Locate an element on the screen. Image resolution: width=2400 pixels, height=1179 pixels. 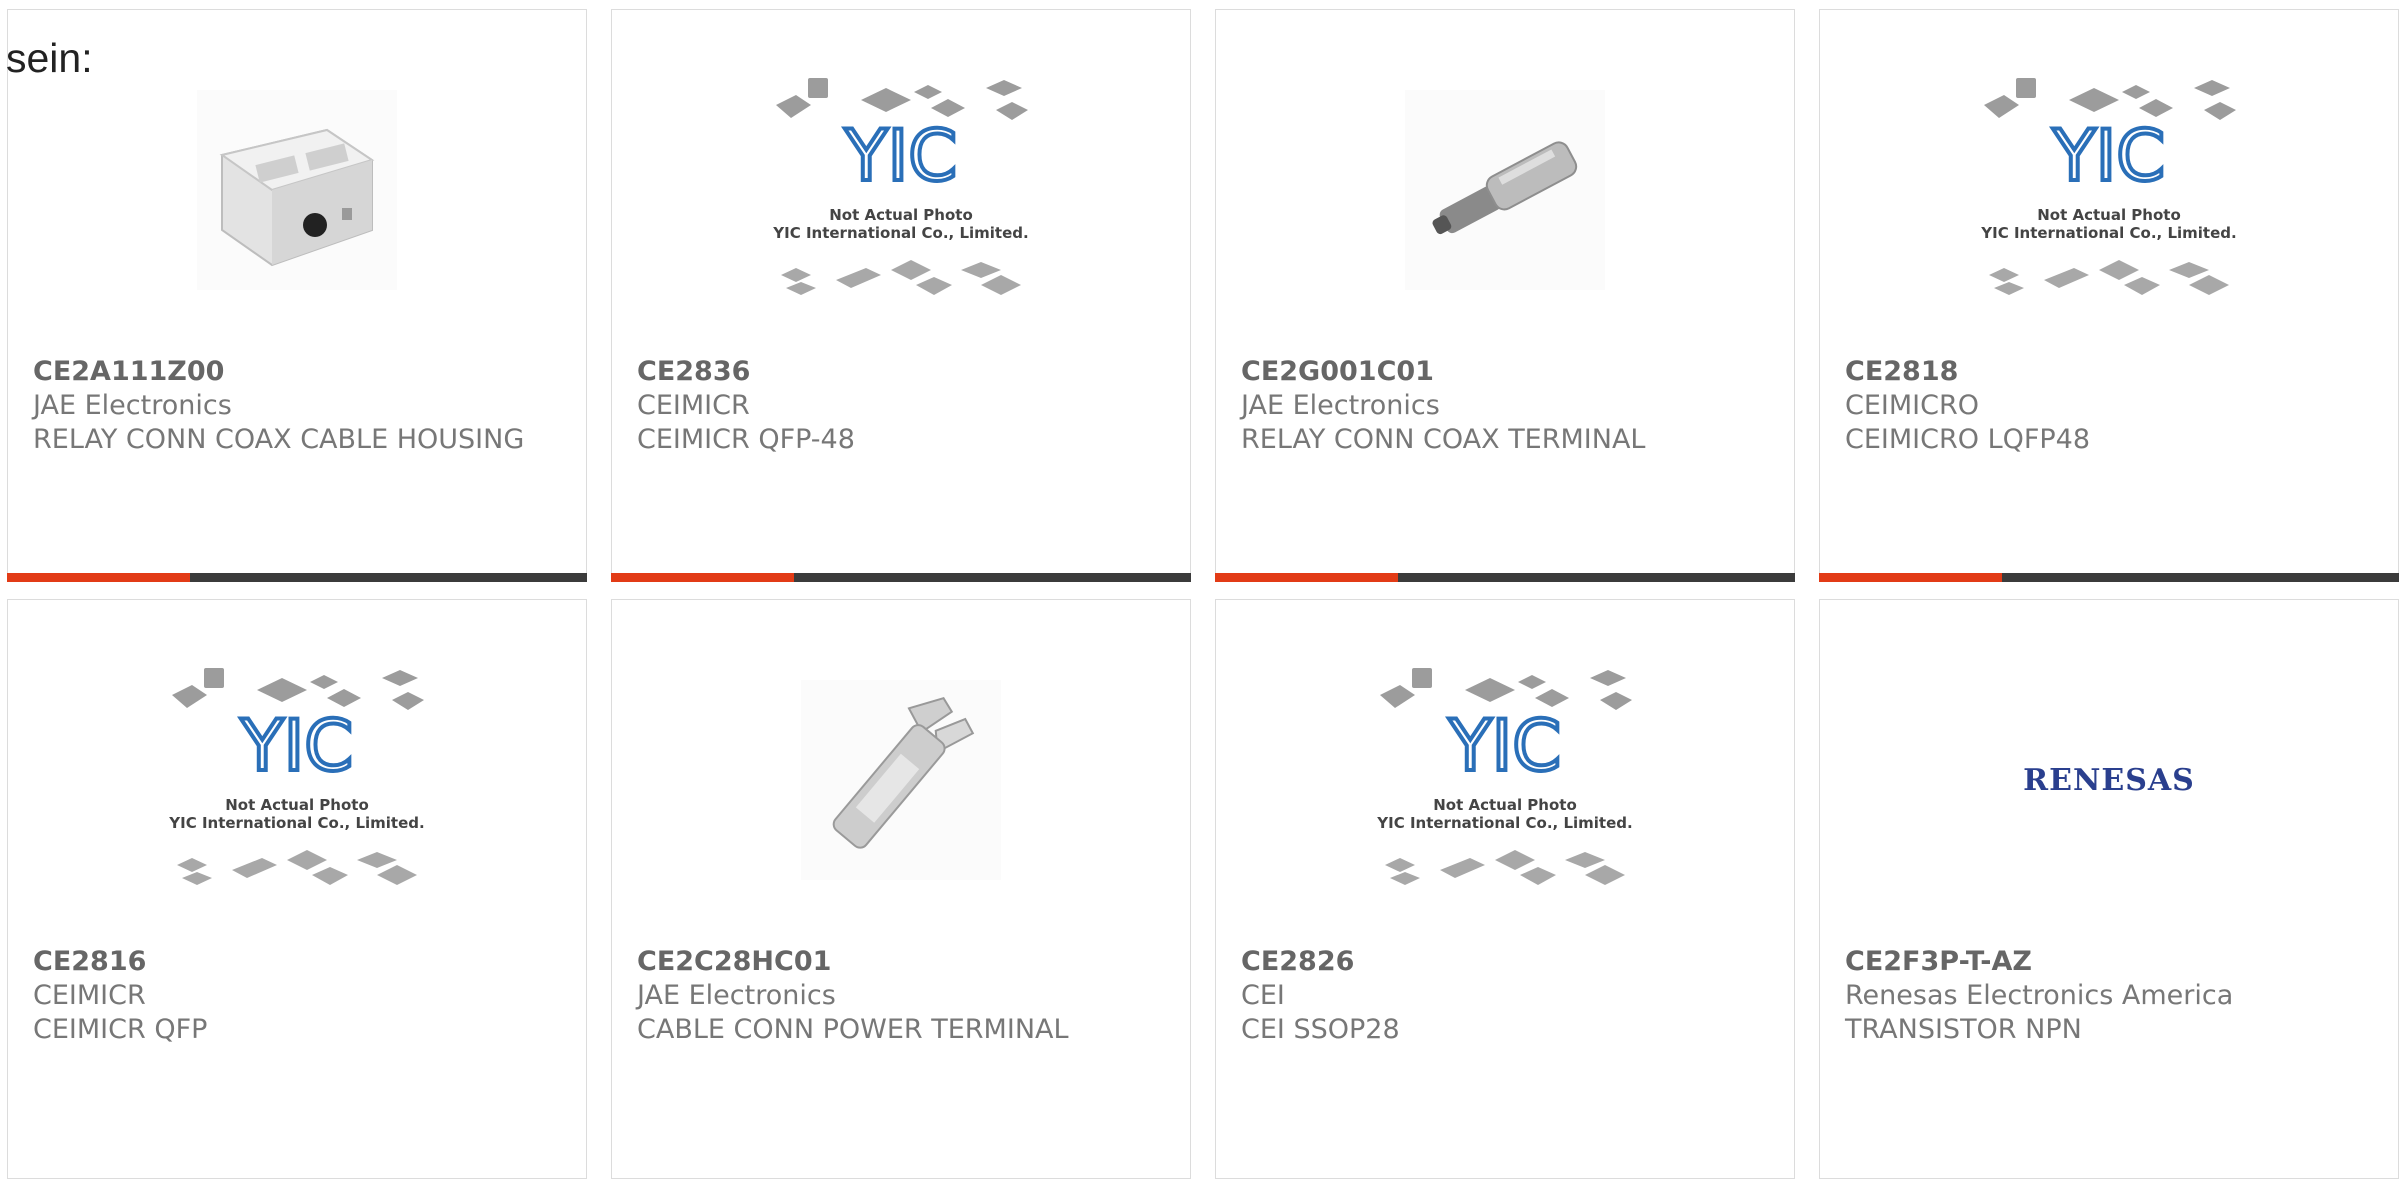
description: RELAY CONN COAX TERMINAL is located at coordinates (1443, 439).